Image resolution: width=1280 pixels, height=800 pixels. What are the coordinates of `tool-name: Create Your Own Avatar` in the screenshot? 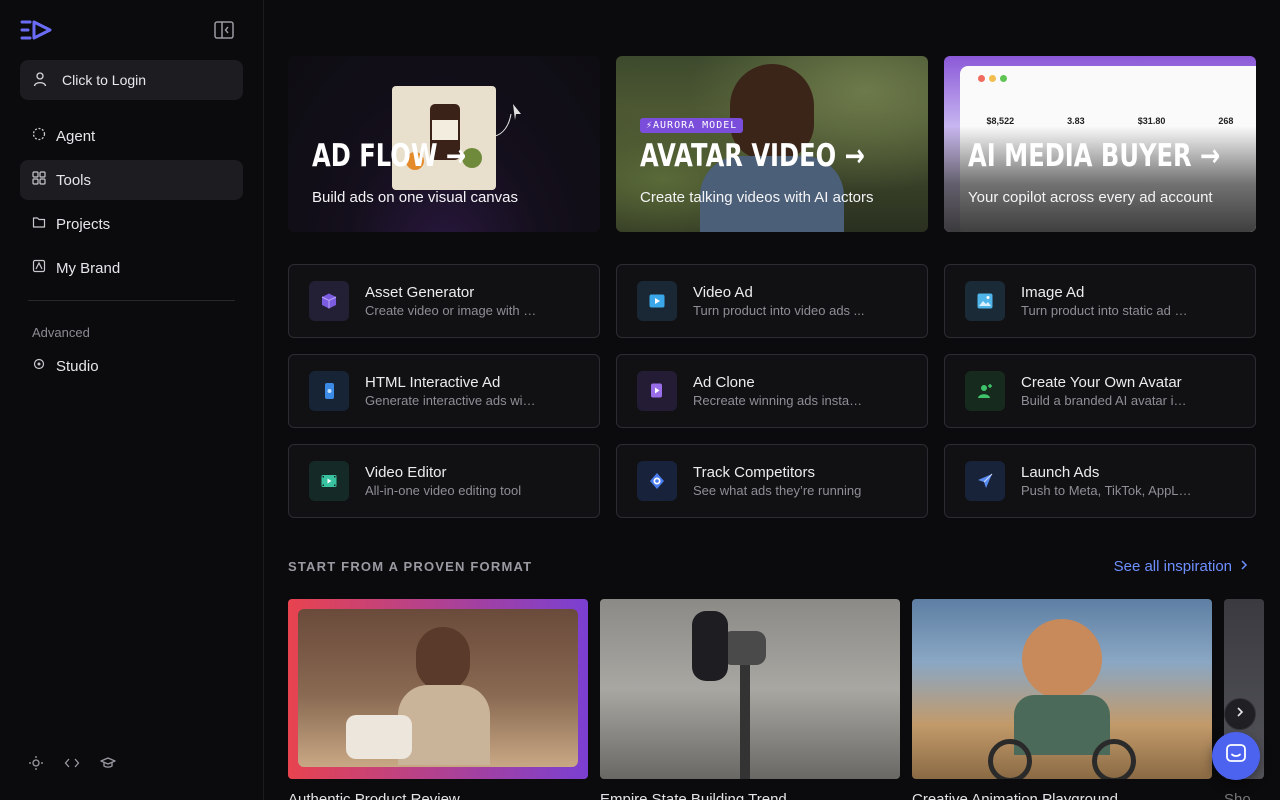 It's located at (1101, 382).